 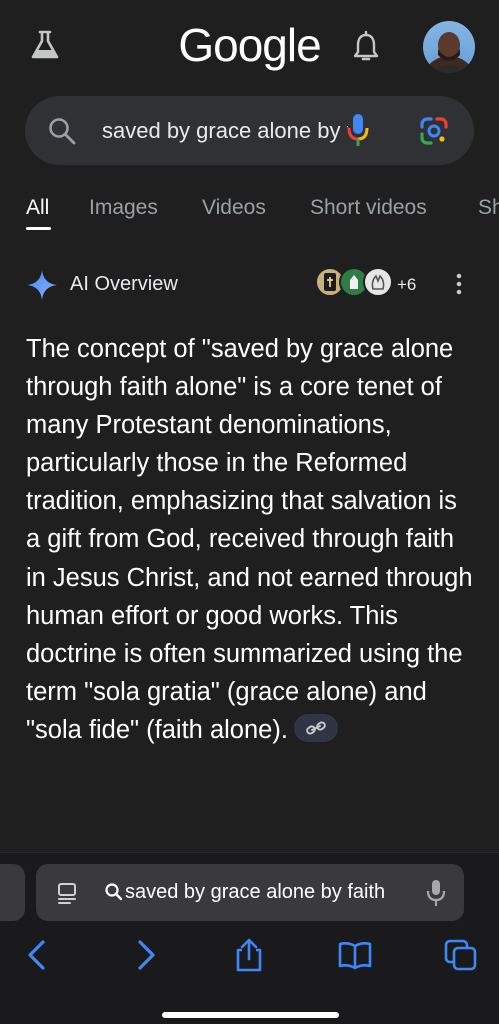 I want to click on bell-icon, so click(x=366, y=47).